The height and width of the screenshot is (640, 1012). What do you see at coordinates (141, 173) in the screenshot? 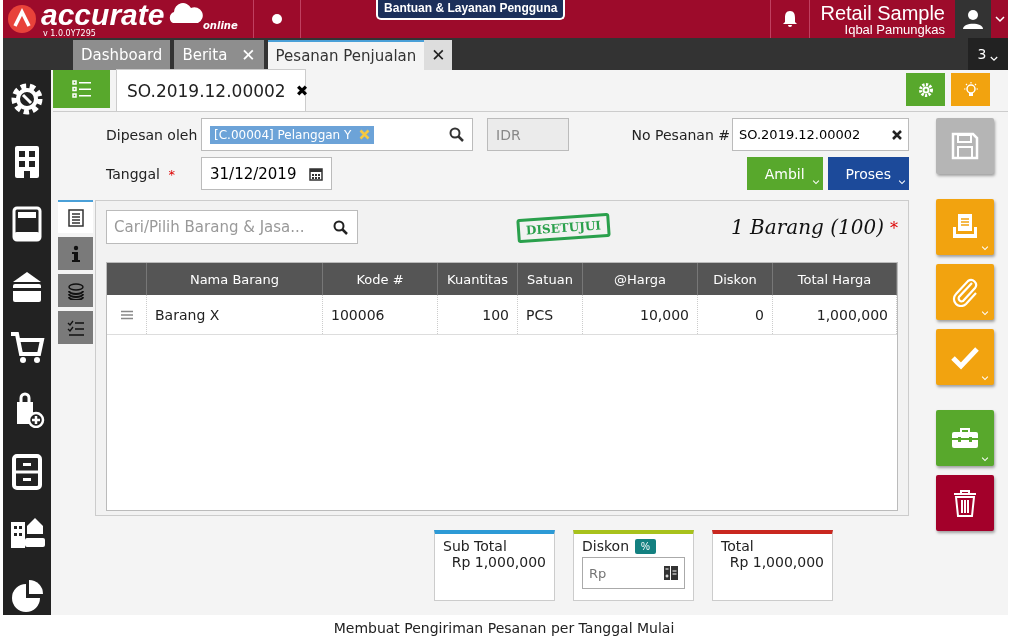
I see `field-label: Tanggal *` at bounding box center [141, 173].